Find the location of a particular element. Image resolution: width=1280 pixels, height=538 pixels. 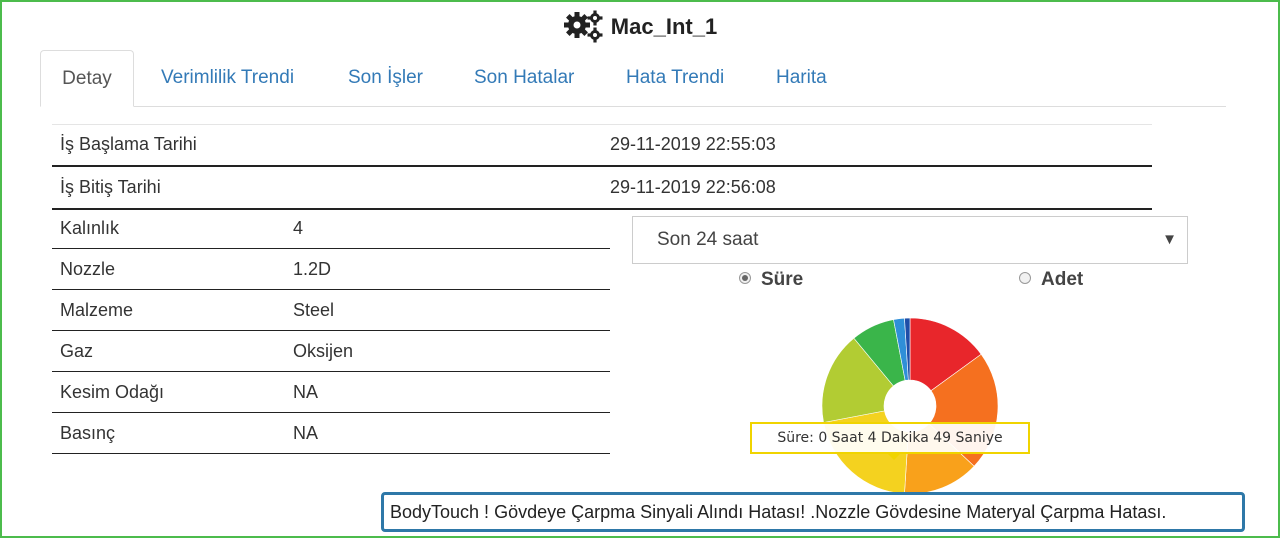

chart-tooltip: Süre: 0 Saat 4 Dakika 49 Saniye is located at coordinates (890, 441).